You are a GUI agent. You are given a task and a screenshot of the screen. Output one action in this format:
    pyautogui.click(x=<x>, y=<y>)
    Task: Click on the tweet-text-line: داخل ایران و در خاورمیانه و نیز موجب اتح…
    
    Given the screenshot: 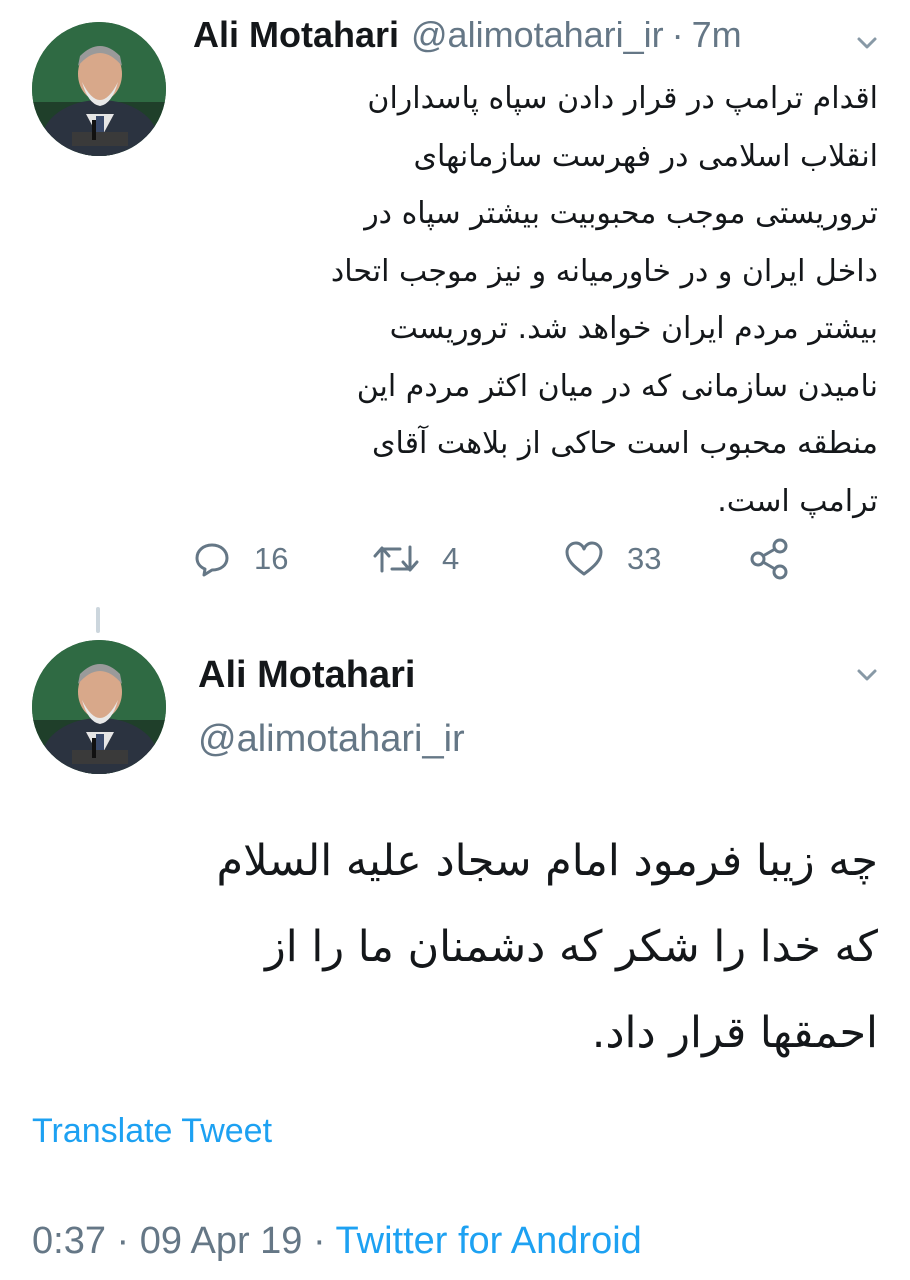 What is the action you would take?
    pyautogui.click(x=604, y=271)
    